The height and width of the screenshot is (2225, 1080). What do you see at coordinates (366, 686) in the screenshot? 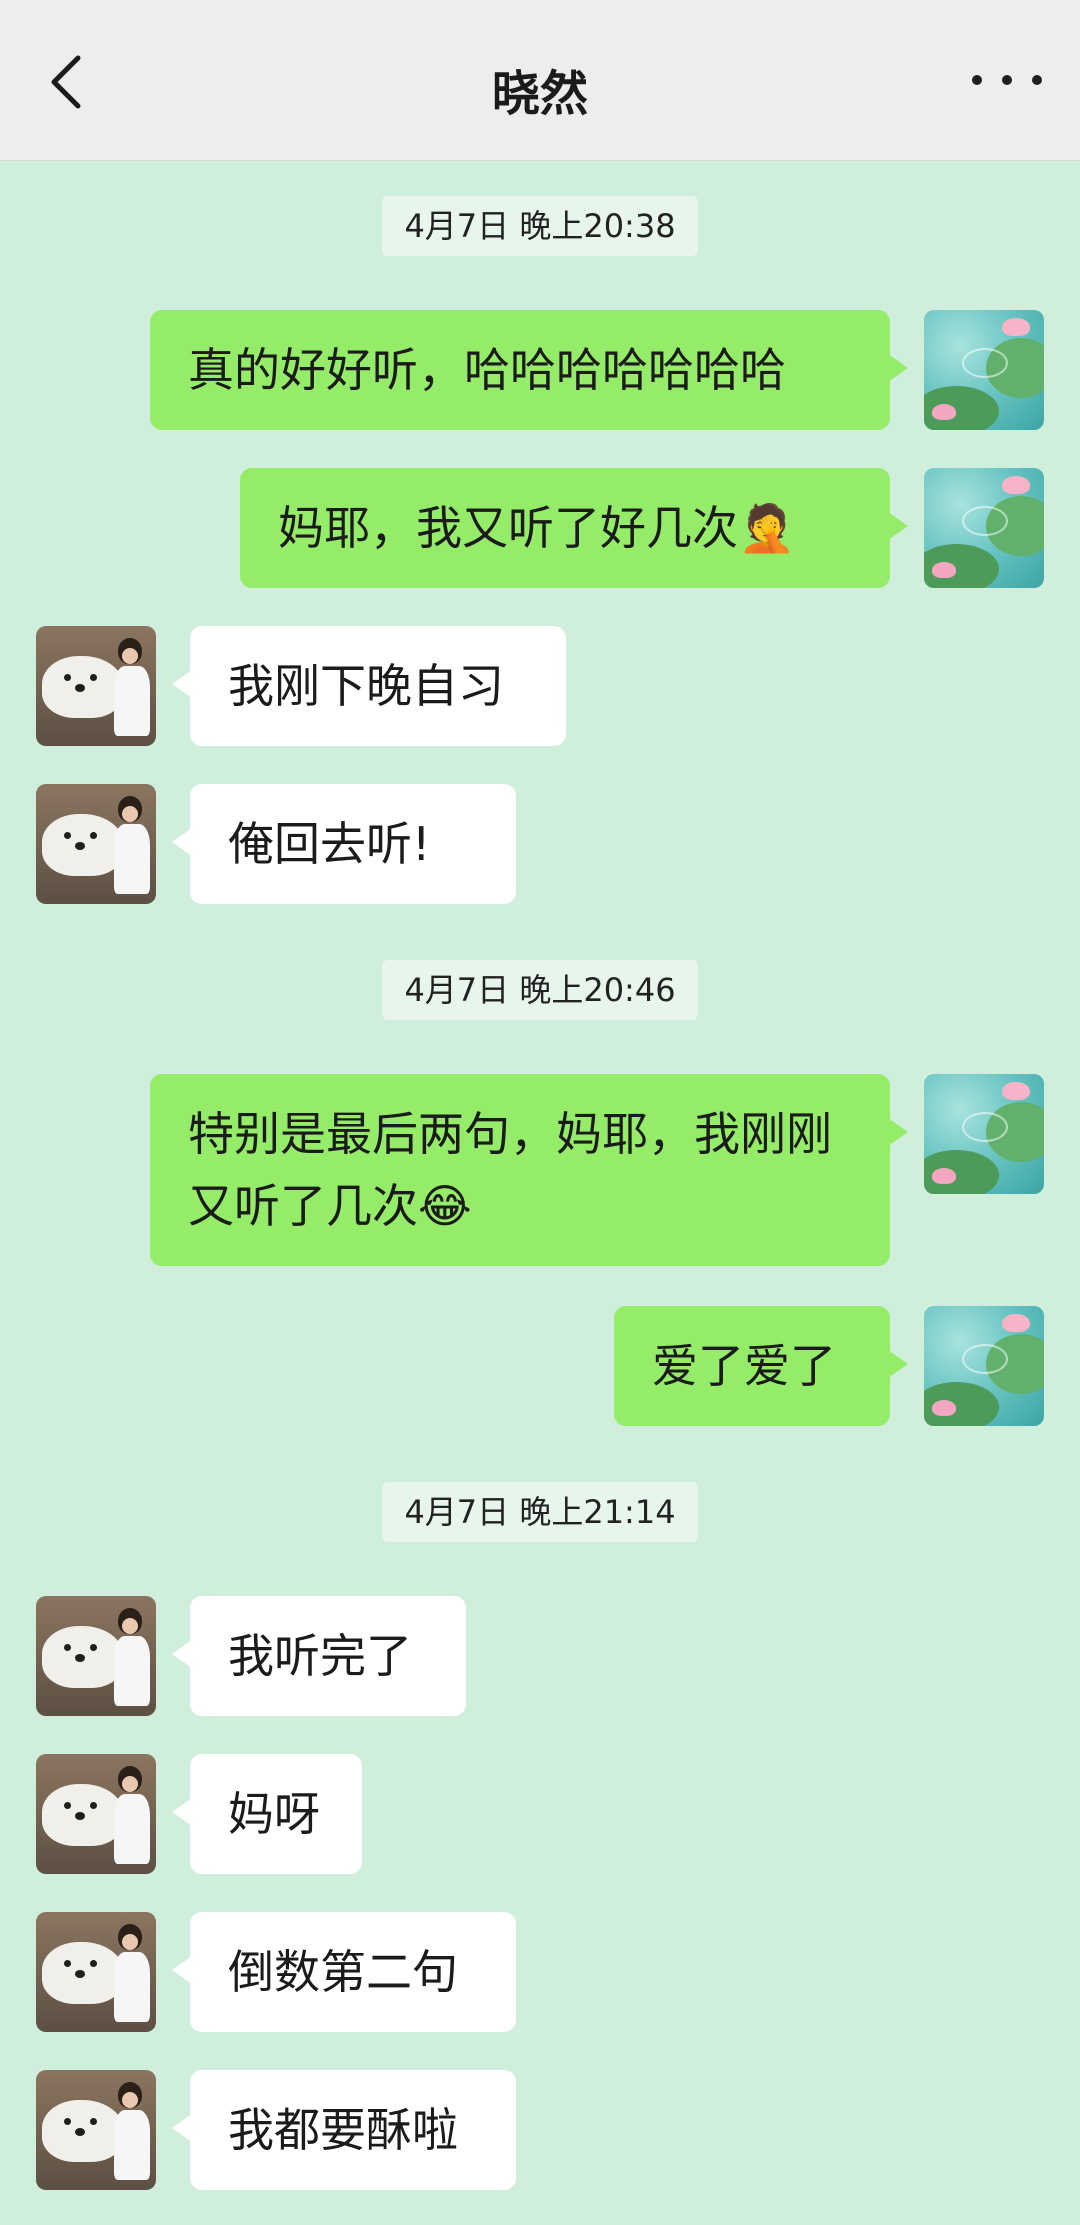
I see `message-text: 我刚下晚自习` at bounding box center [366, 686].